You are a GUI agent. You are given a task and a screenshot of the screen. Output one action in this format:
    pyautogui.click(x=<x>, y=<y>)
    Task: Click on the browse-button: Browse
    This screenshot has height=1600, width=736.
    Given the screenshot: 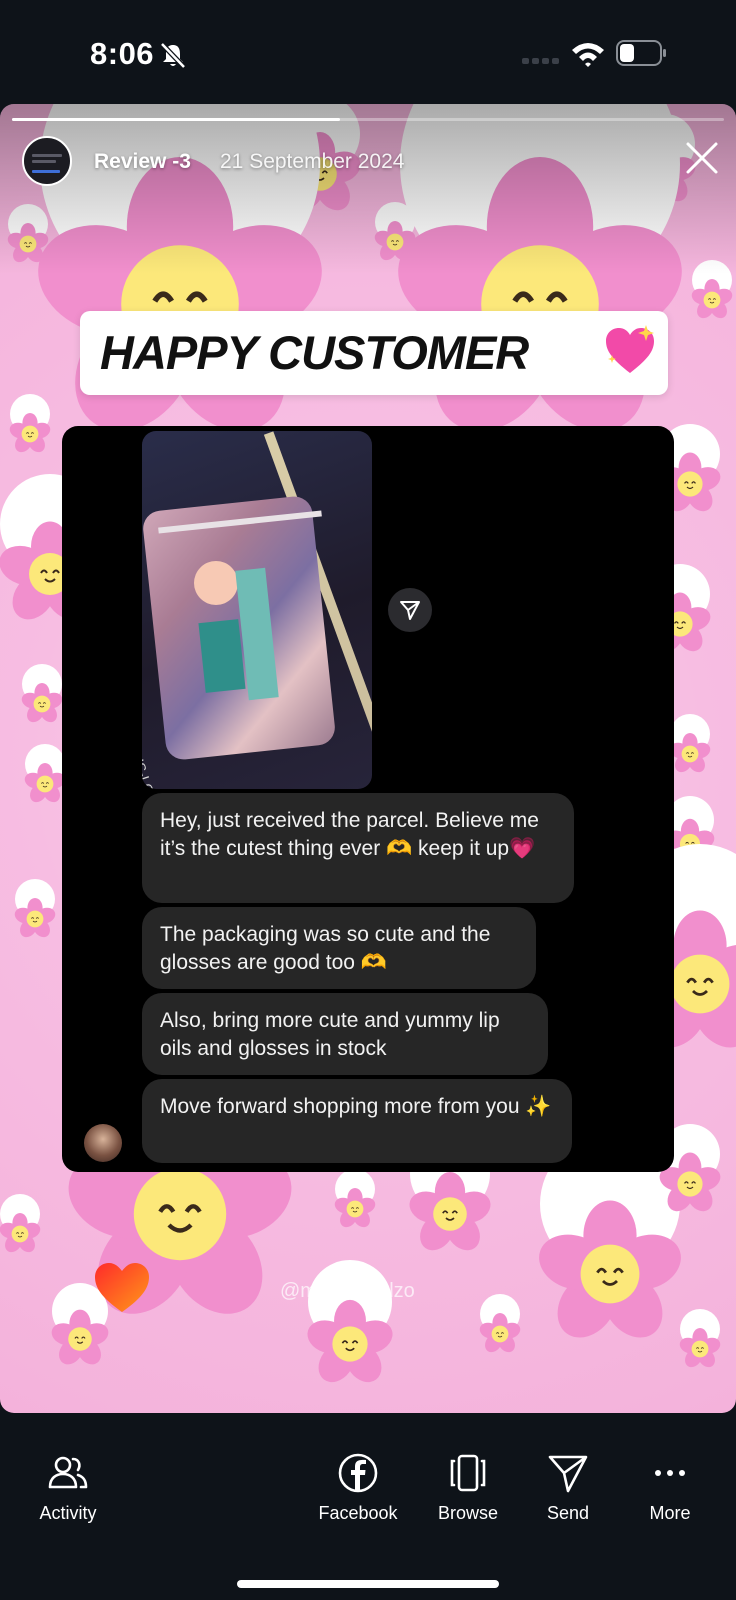 What is the action you would take?
    pyautogui.click(x=468, y=1487)
    